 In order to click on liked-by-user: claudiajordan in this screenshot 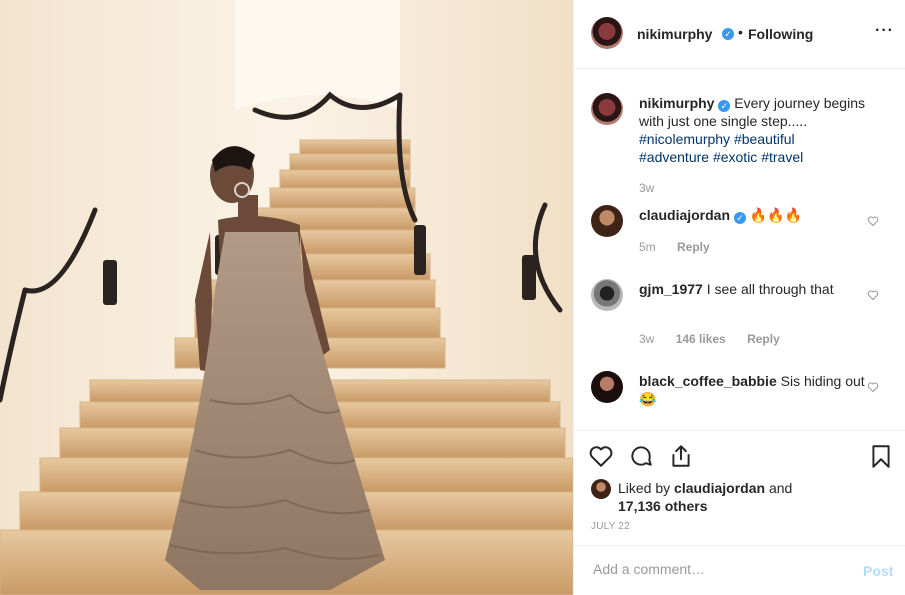, I will do `click(719, 488)`.